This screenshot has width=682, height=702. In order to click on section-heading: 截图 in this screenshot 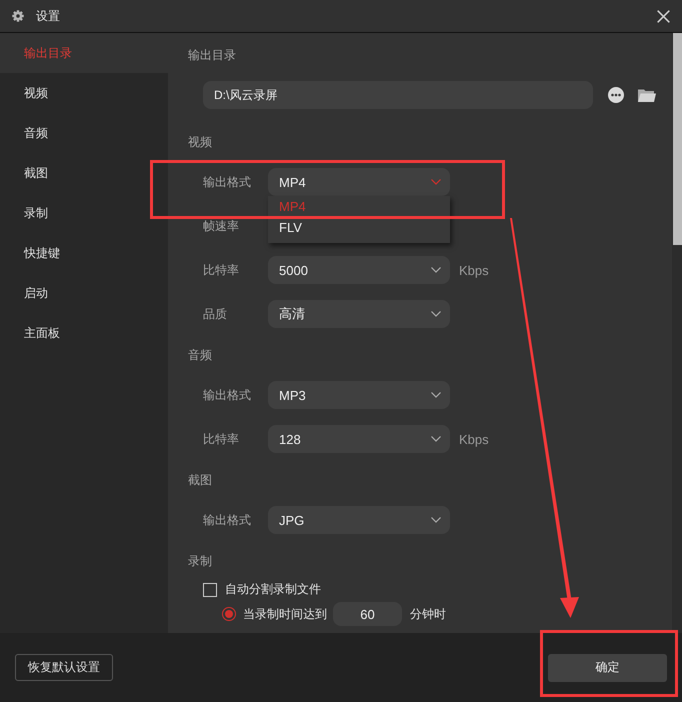, I will do `click(200, 480)`.